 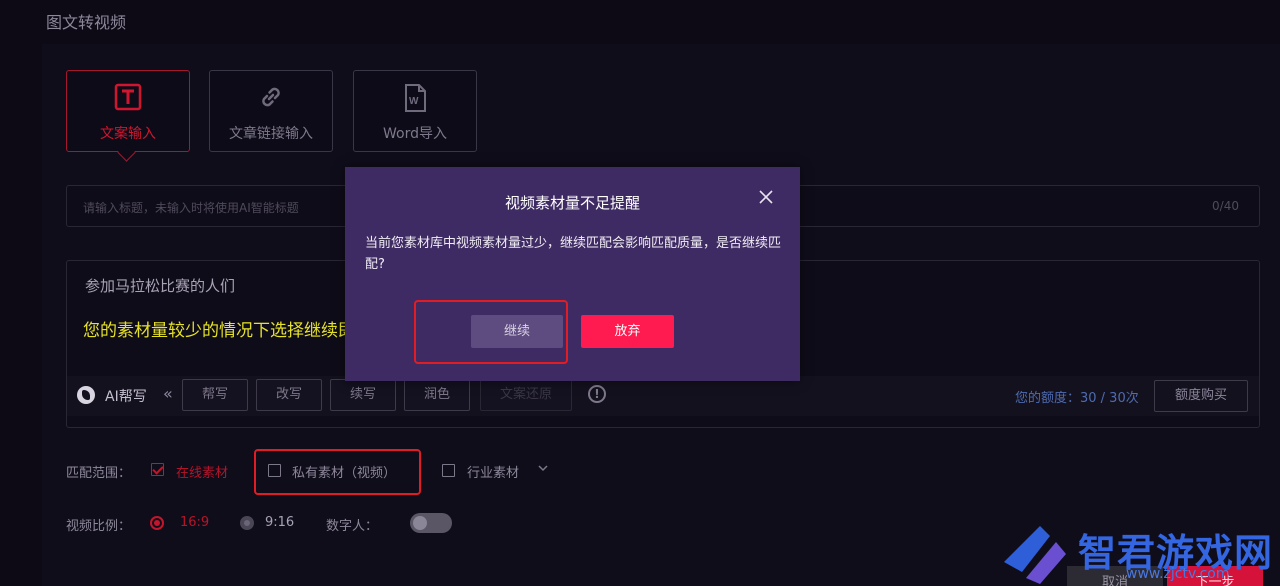 I want to click on tab-article-link: 文章链接输入, so click(x=271, y=111).